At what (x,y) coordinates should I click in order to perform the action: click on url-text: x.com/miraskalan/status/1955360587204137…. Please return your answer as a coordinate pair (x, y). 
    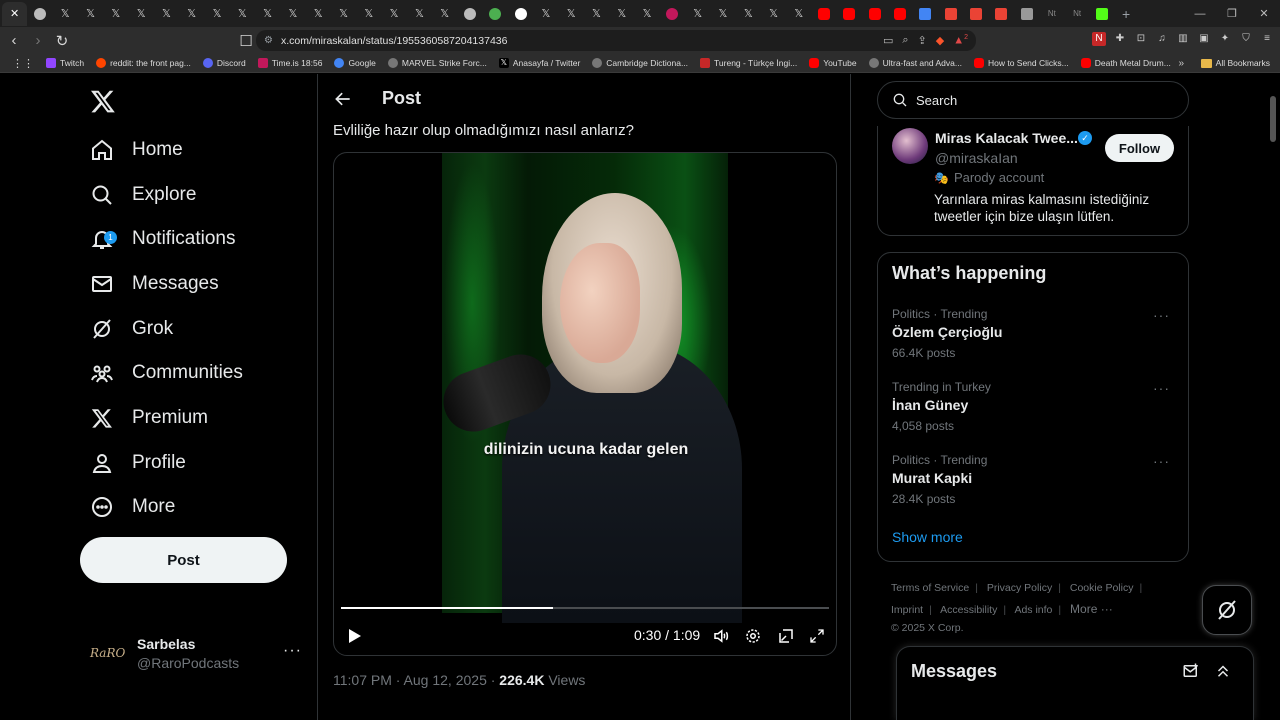
    Looking at the image, I should click on (394, 41).